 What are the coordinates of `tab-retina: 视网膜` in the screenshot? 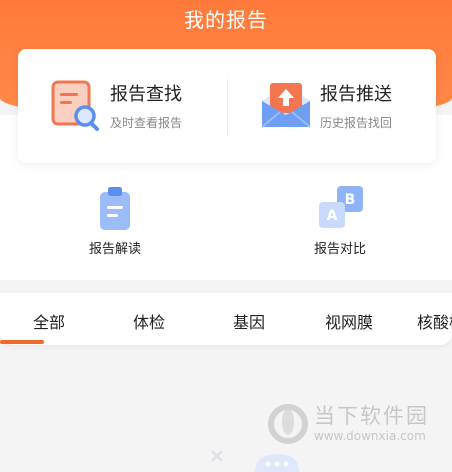 It's located at (349, 321).